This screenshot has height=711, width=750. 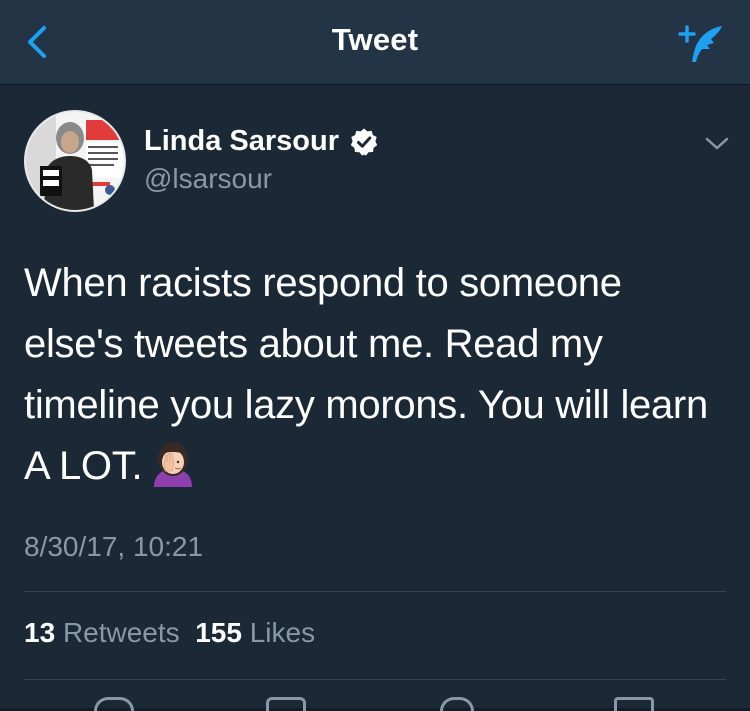 I want to click on retweets-stat: 13 Retweets, so click(x=102, y=632).